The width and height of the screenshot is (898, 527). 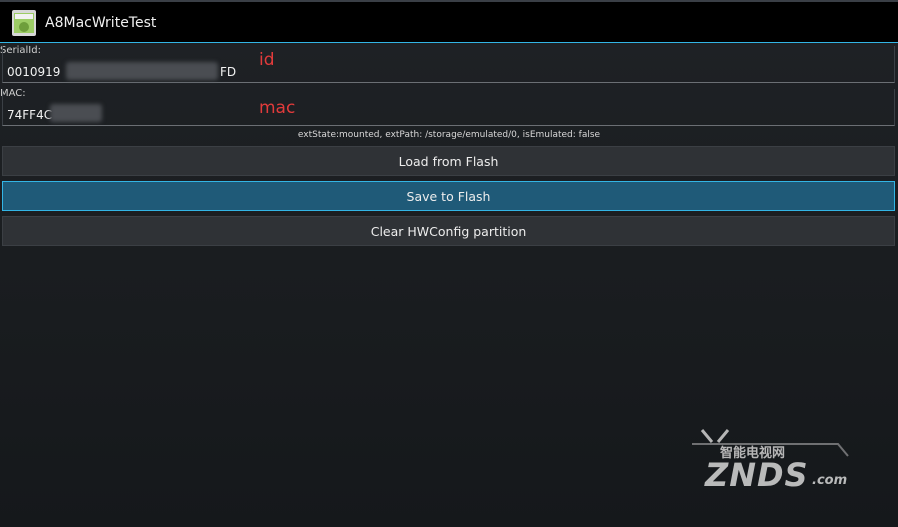 What do you see at coordinates (830, 480) in the screenshot?
I see `watermark-com-text: .com` at bounding box center [830, 480].